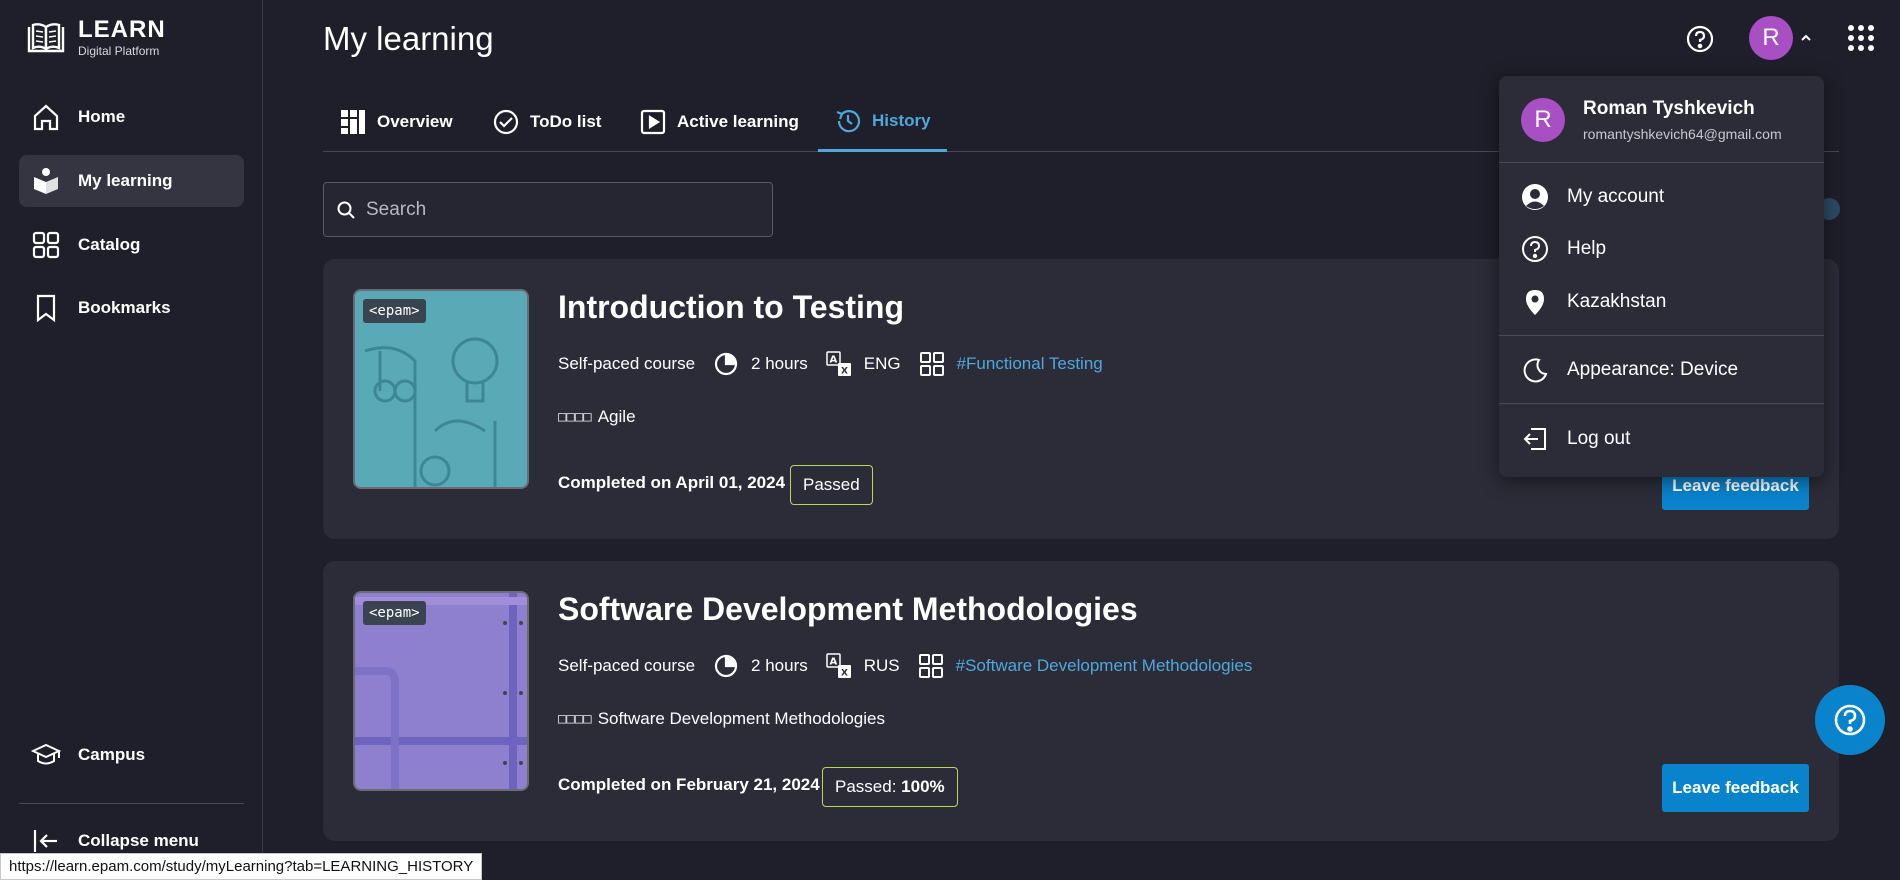 The width and height of the screenshot is (1900, 880). Describe the element at coordinates (1575, 439) in the screenshot. I see `menu-item-log-out: Log out` at that location.